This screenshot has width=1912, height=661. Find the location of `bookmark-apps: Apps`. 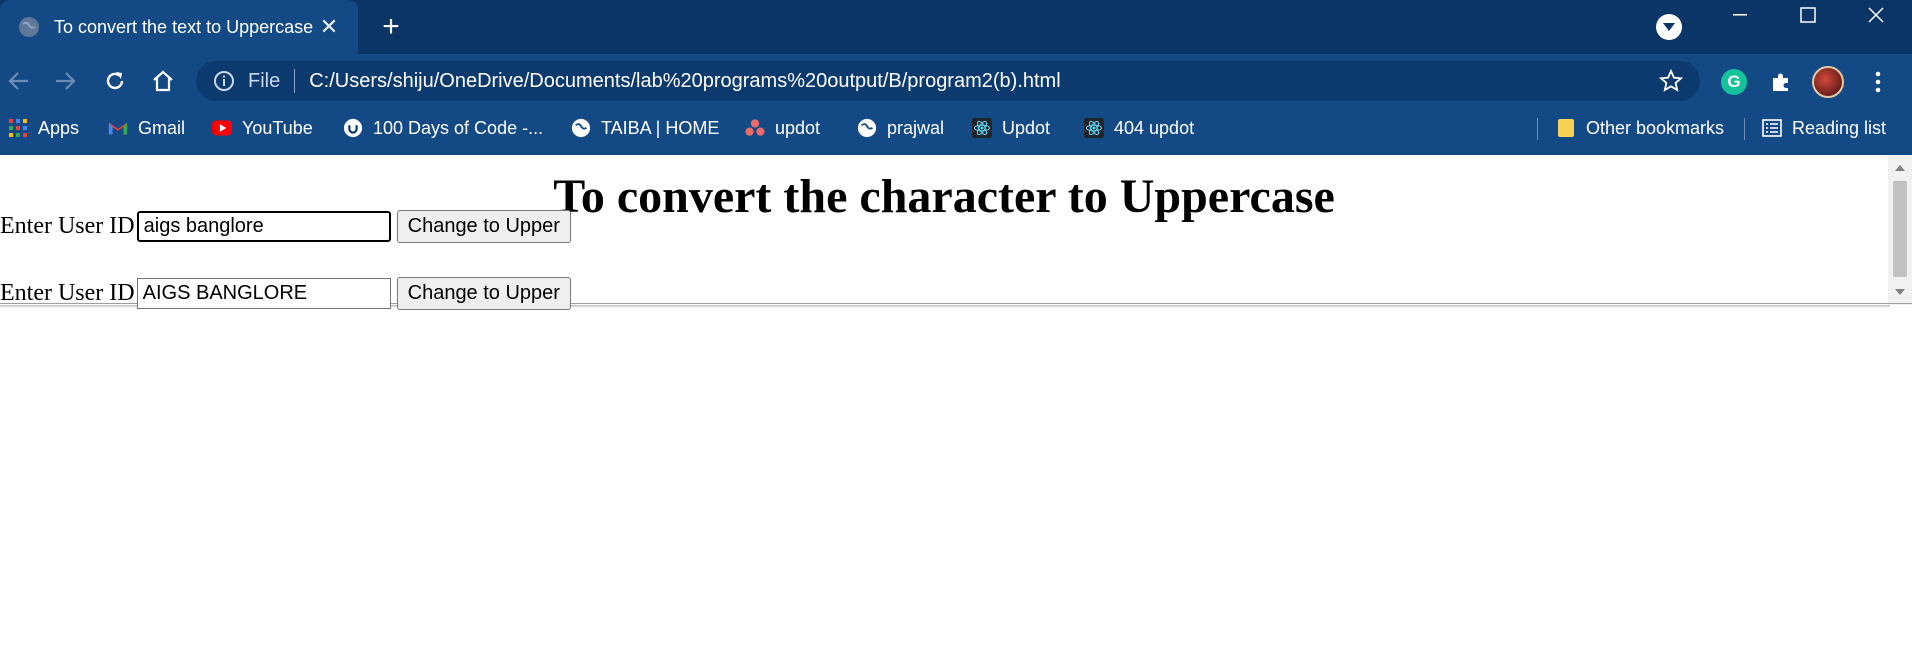

bookmark-apps: Apps is located at coordinates (43, 128).